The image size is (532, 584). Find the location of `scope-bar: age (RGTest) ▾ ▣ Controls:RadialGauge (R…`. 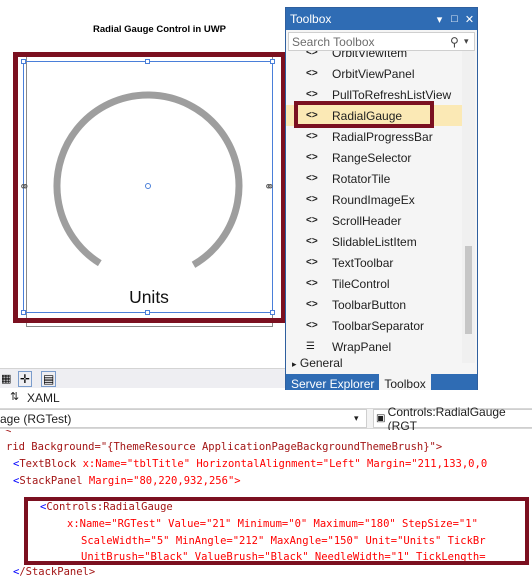

scope-bar: age (RGTest) ▾ ▣ Controls:RadialGauge (R… is located at coordinates (266, 419).